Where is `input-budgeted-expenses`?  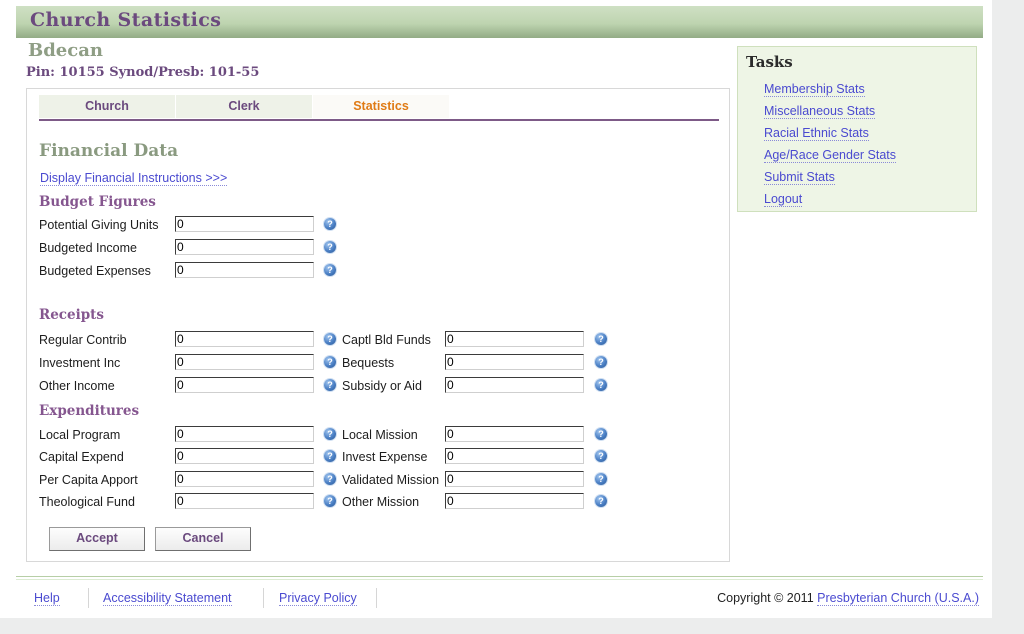
input-budgeted-expenses is located at coordinates (244, 270).